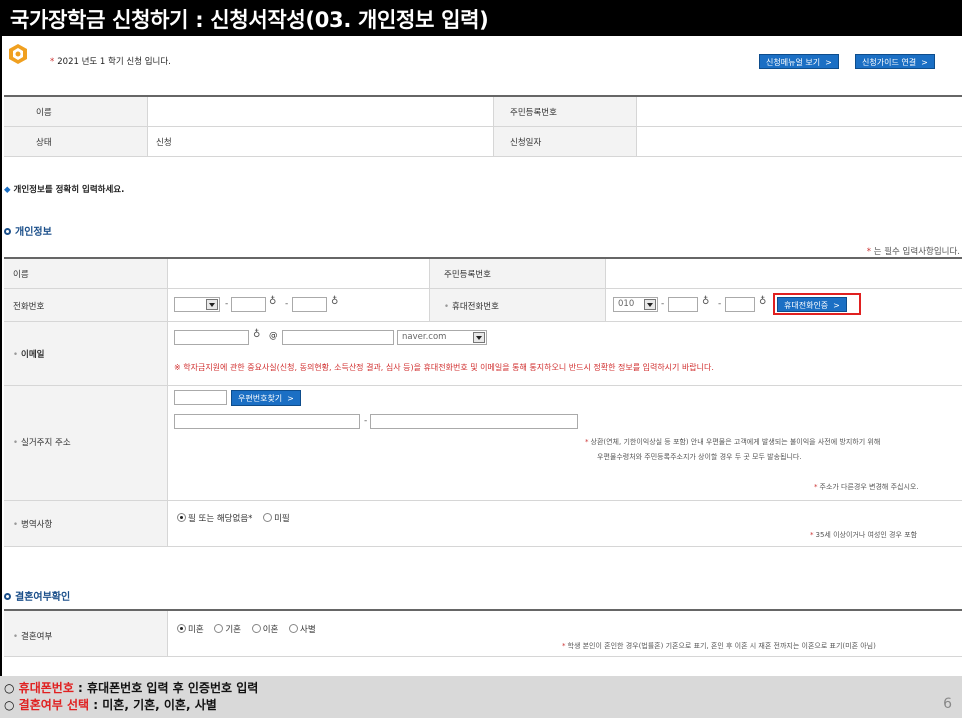 This screenshot has width=962, height=718. Describe the element at coordinates (474, 421) in the screenshot. I see `address-detail-input` at that location.